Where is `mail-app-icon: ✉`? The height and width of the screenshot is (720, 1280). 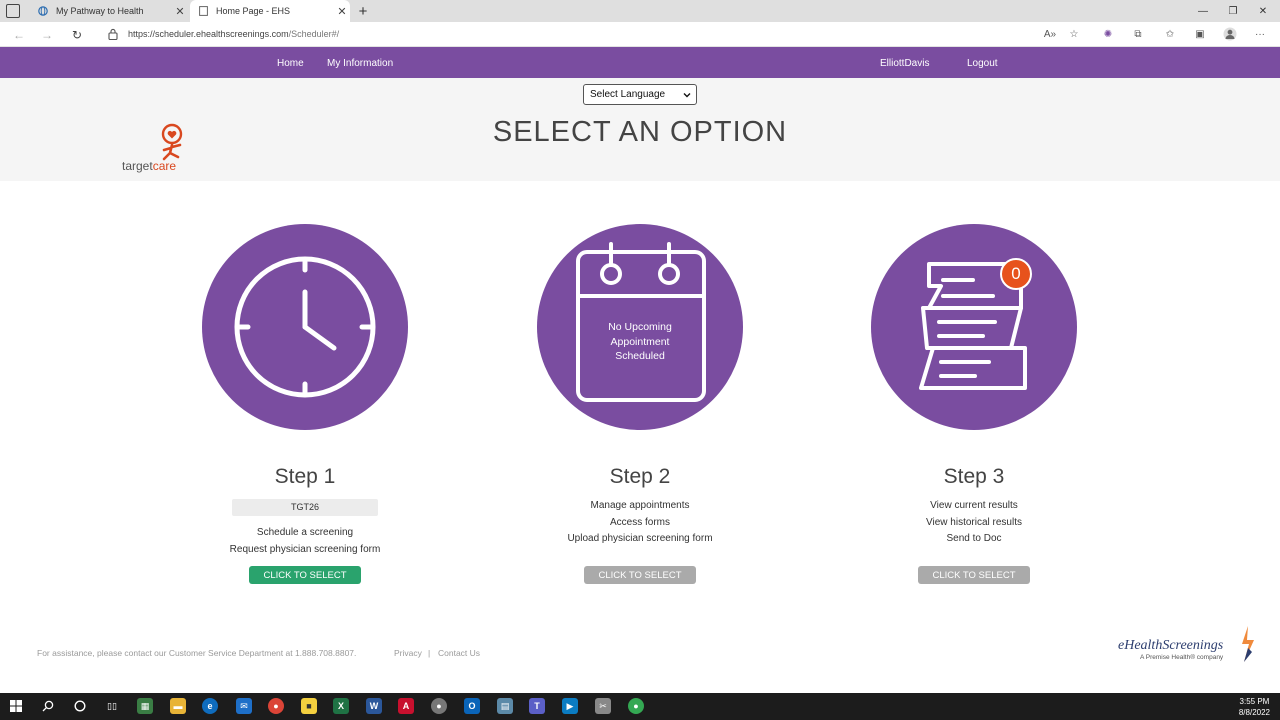
mail-app-icon: ✉ is located at coordinates (244, 706).